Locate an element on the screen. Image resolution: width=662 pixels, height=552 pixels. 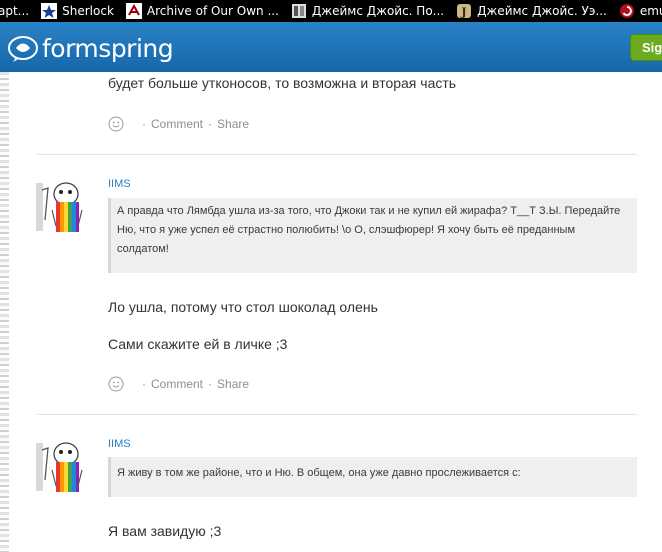
page-edge-decoration is located at coordinates (4, 312).